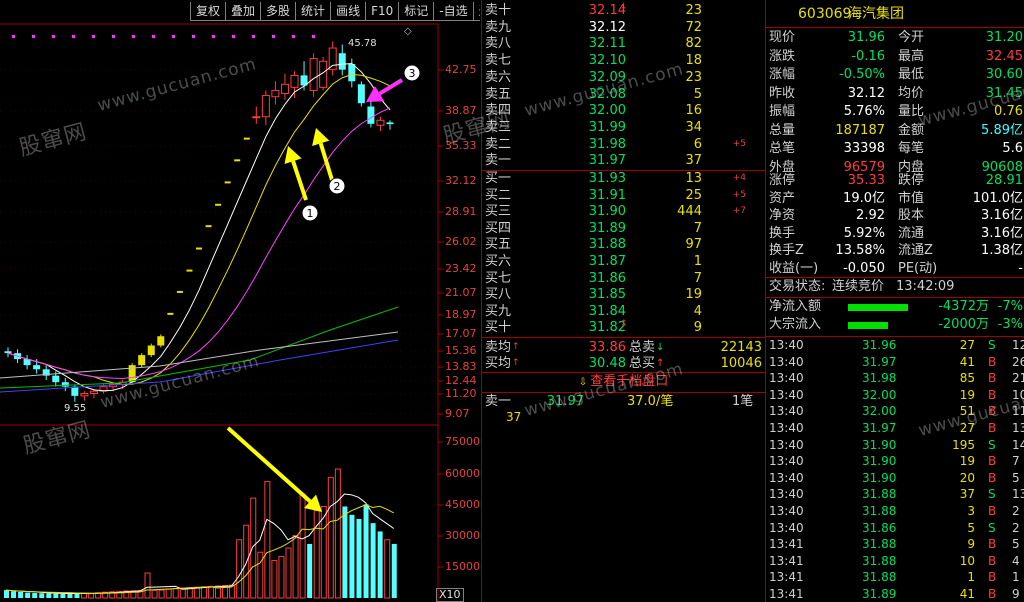 This screenshot has height=602, width=1024. What do you see at coordinates (462, 535) in the screenshot?
I see `volume-tick: 30000` at bounding box center [462, 535].